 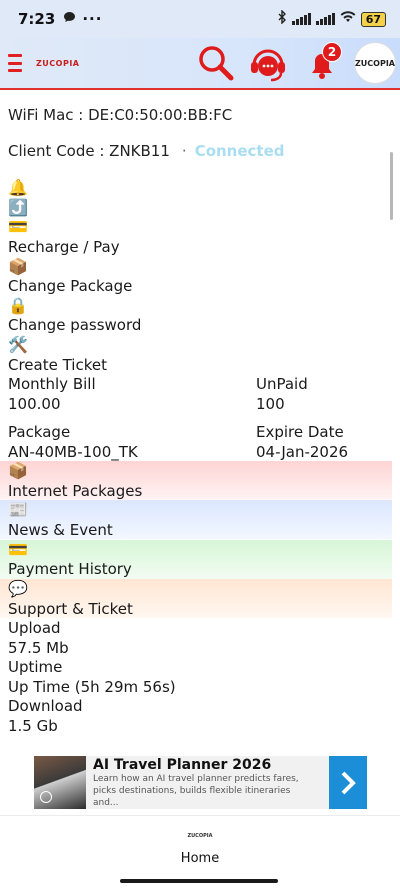 What do you see at coordinates (391, 186) in the screenshot?
I see `scrollbar` at bounding box center [391, 186].